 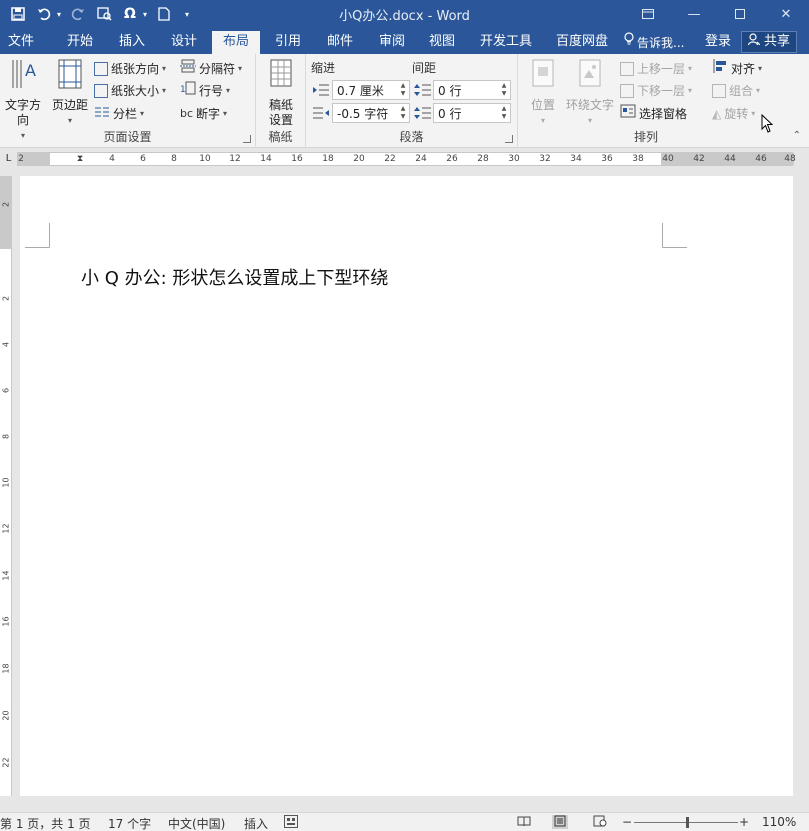 I want to click on collapse-ribbon-icon: ⌃, so click(x=797, y=135).